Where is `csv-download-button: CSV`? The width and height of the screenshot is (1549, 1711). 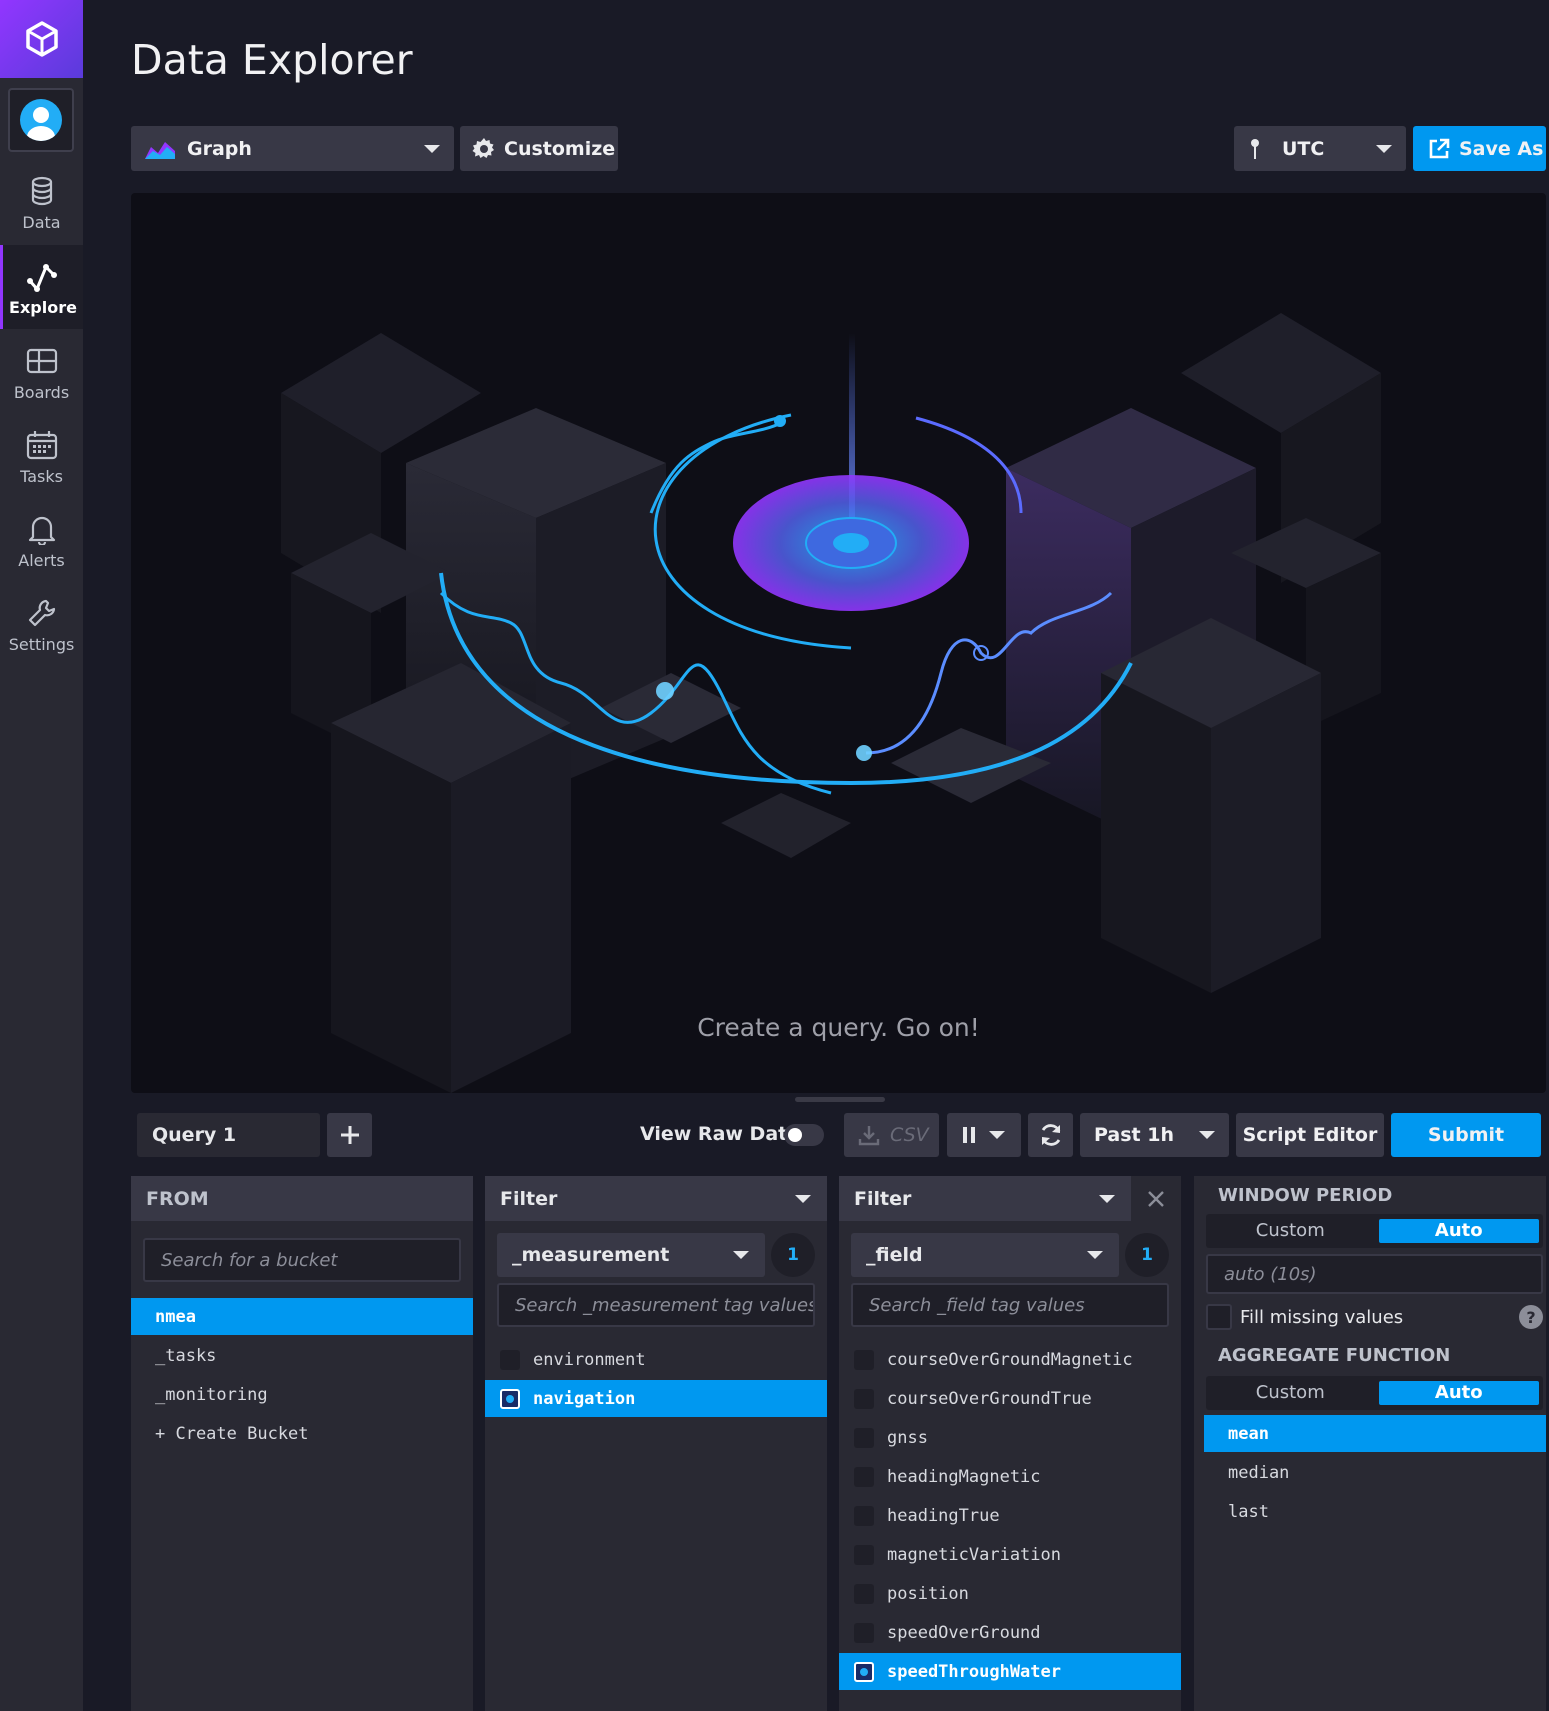
csv-download-button: CSV is located at coordinates (891, 1135).